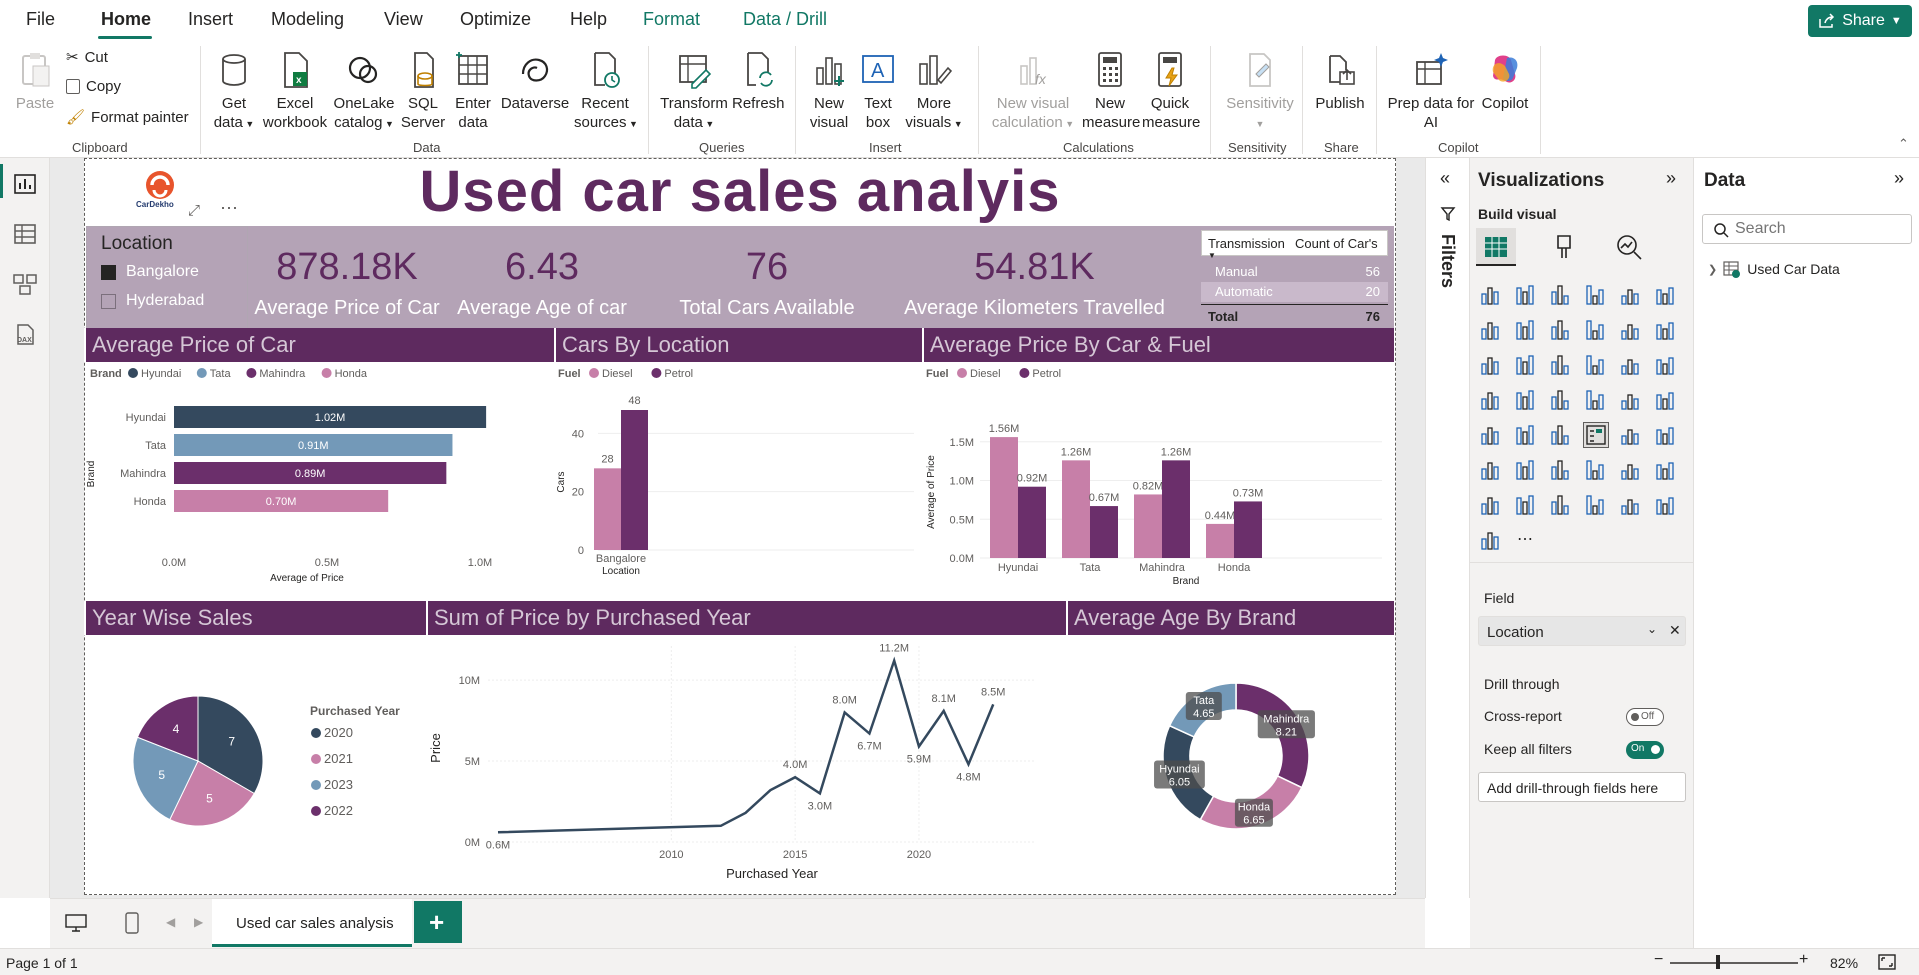 The image size is (1919, 975). What do you see at coordinates (1666, 505) in the screenshot?
I see `dataverse-visual-visual-icon` at bounding box center [1666, 505].